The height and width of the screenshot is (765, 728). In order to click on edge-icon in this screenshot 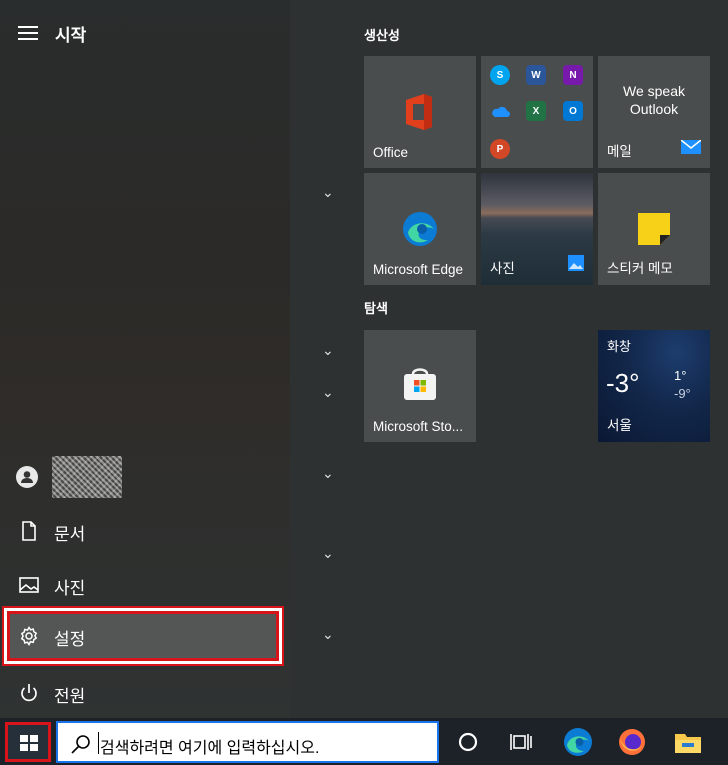, I will do `click(420, 231)`.